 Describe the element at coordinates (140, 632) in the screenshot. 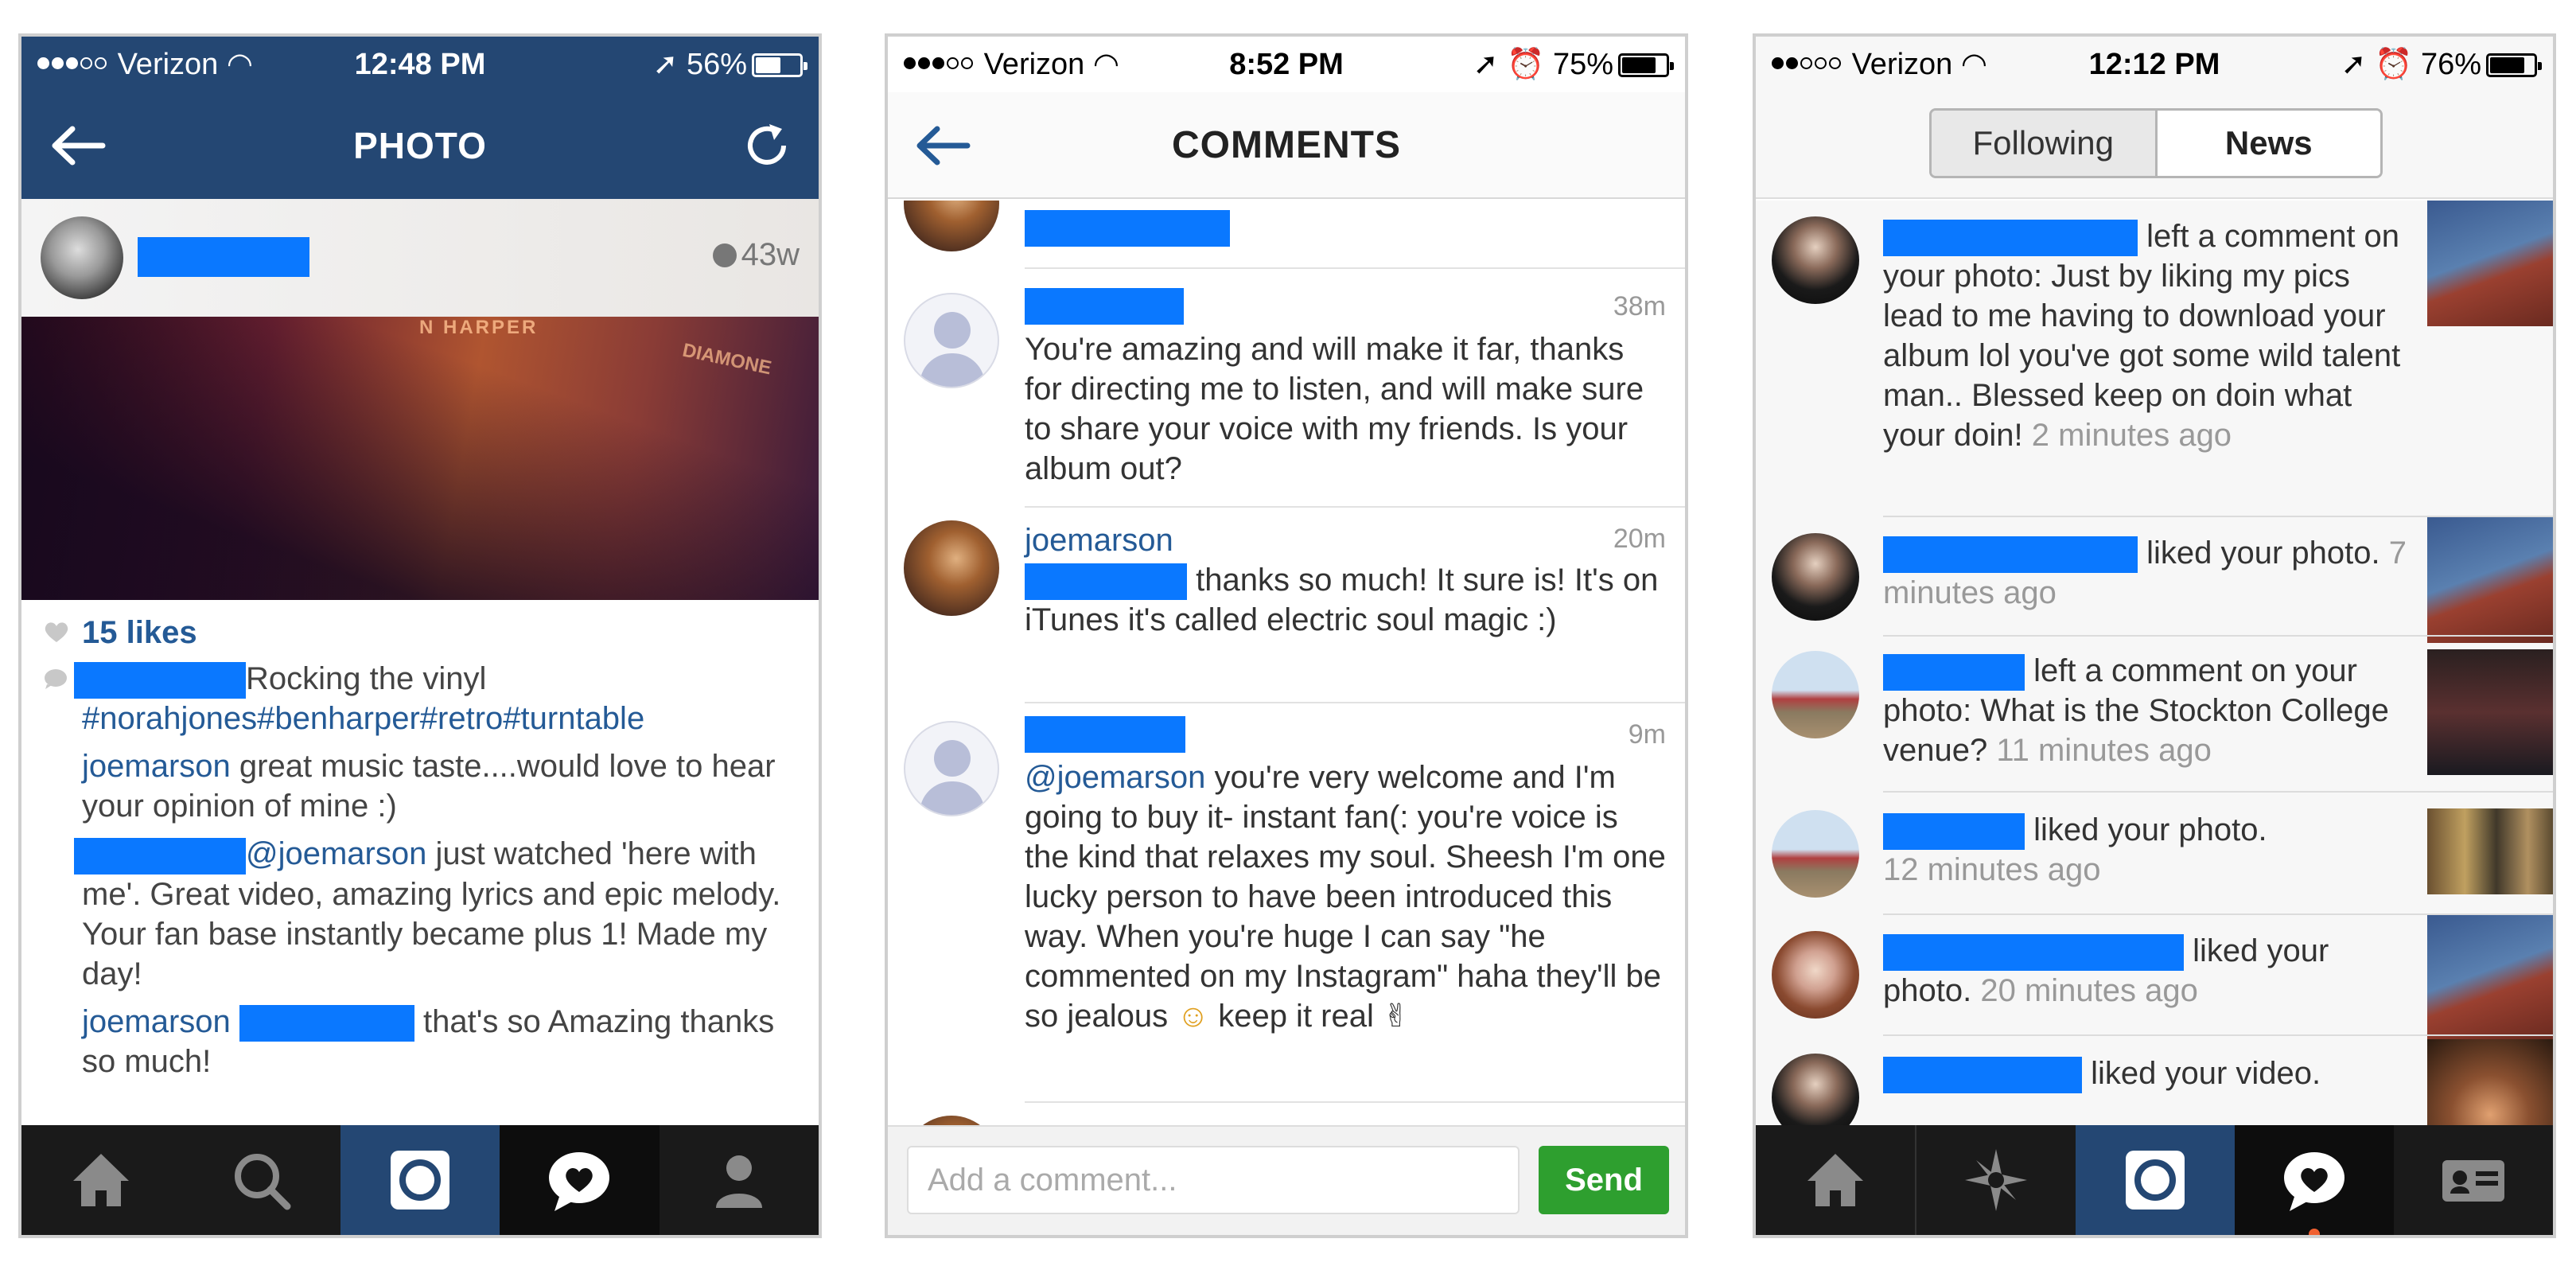

I see `likes-count: 15 likes` at that location.